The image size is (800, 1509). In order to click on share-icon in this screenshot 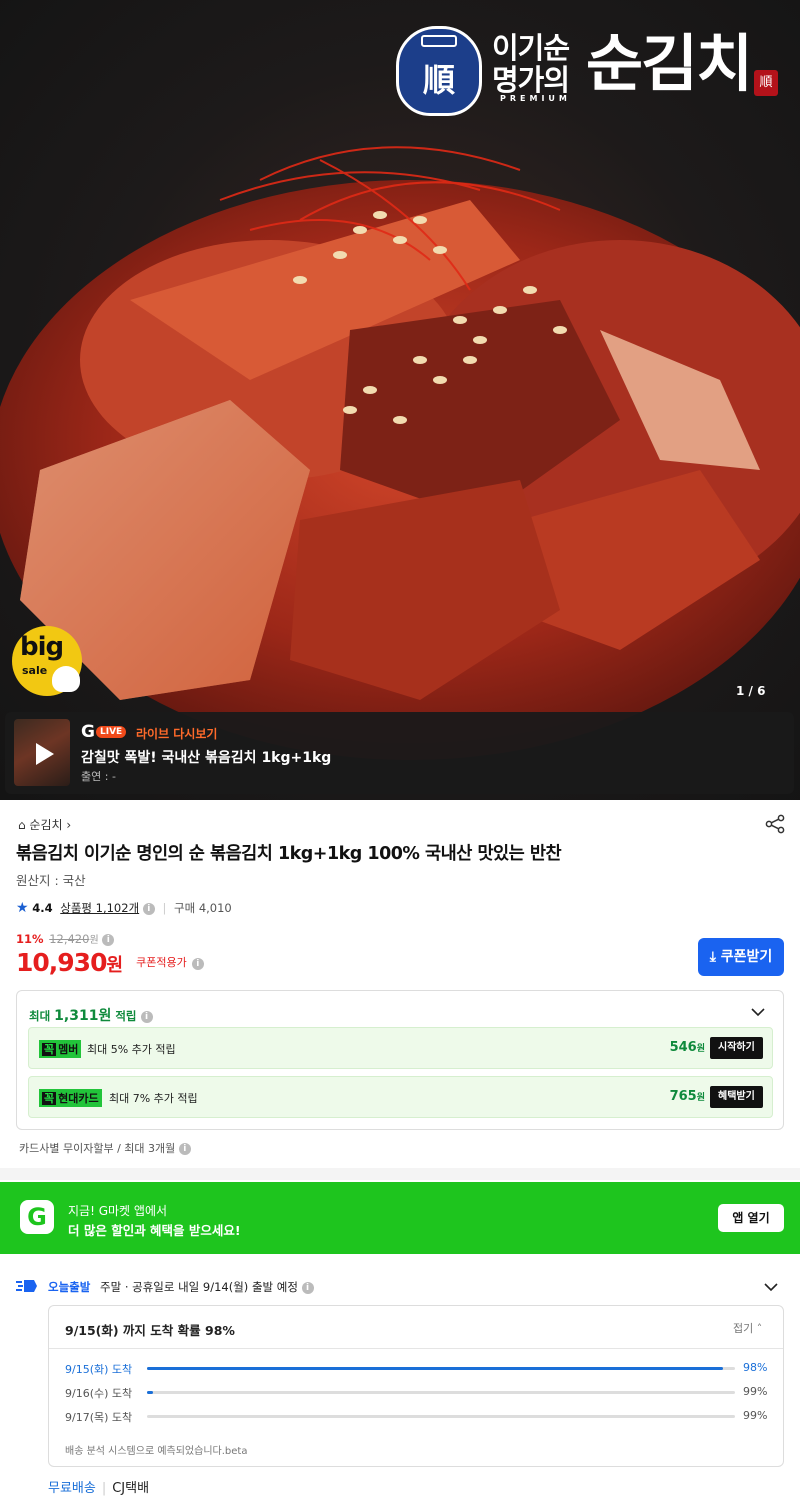, I will do `click(775, 824)`.